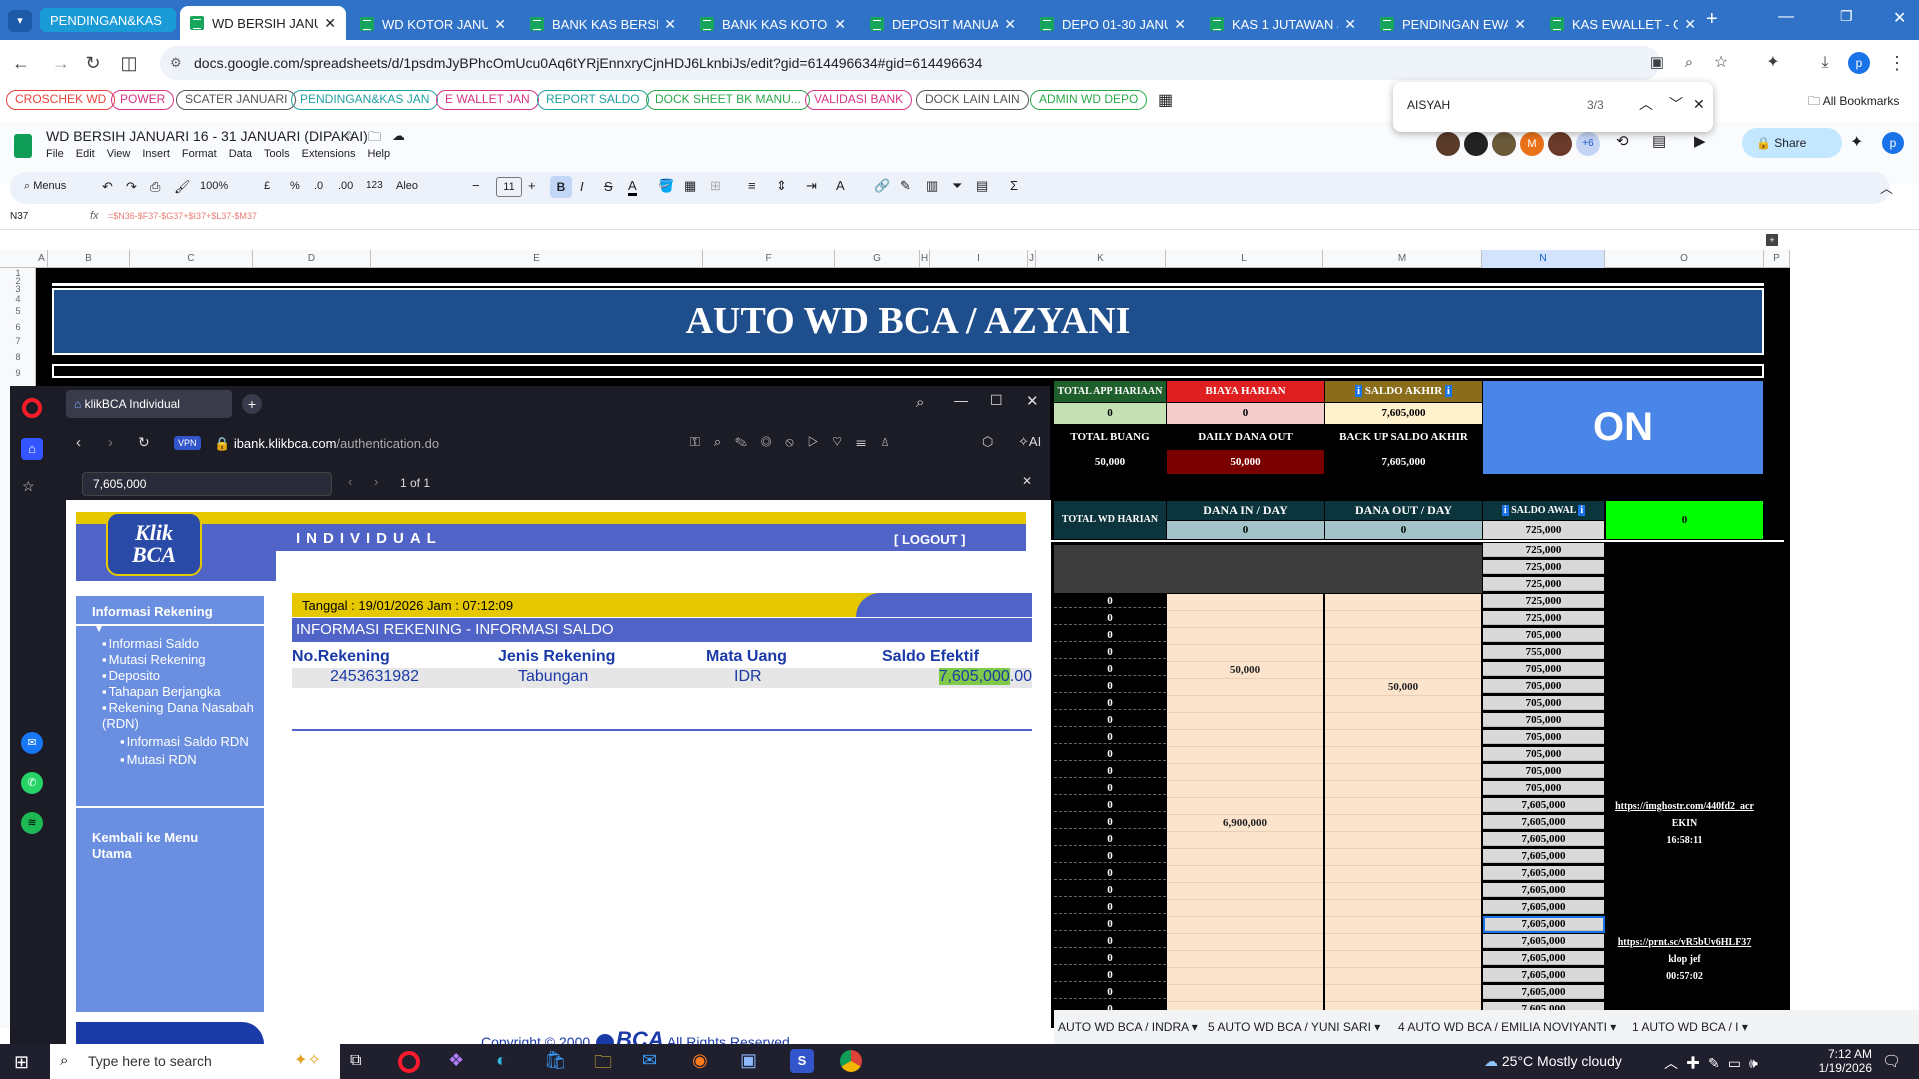  Describe the element at coordinates (1897, 63) in the screenshot. I see `menu-kebab-icon: ⋮` at that location.